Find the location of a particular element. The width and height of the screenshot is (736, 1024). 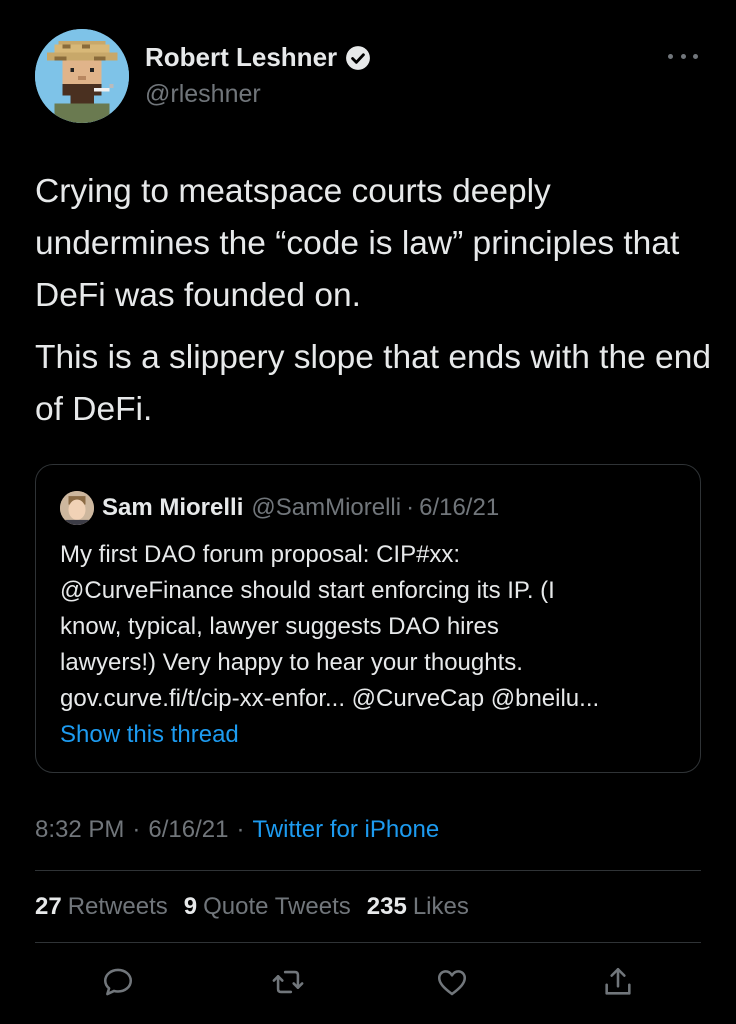

likes-stat: 235 Likes is located at coordinates (418, 907).